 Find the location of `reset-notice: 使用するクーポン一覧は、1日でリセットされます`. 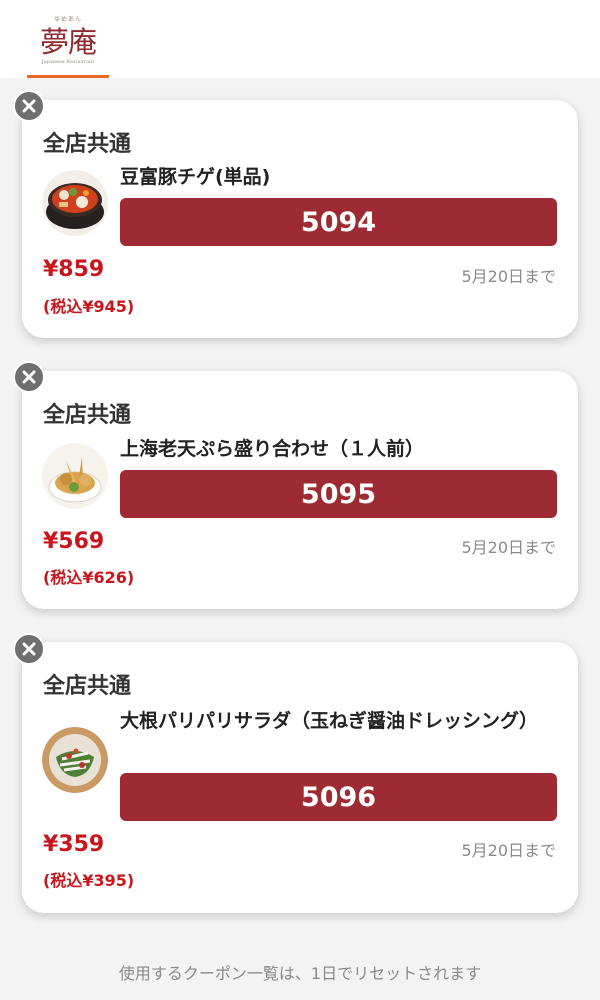

reset-notice: 使用するクーポン一覧は、1日でリセットされます is located at coordinates (300, 973).